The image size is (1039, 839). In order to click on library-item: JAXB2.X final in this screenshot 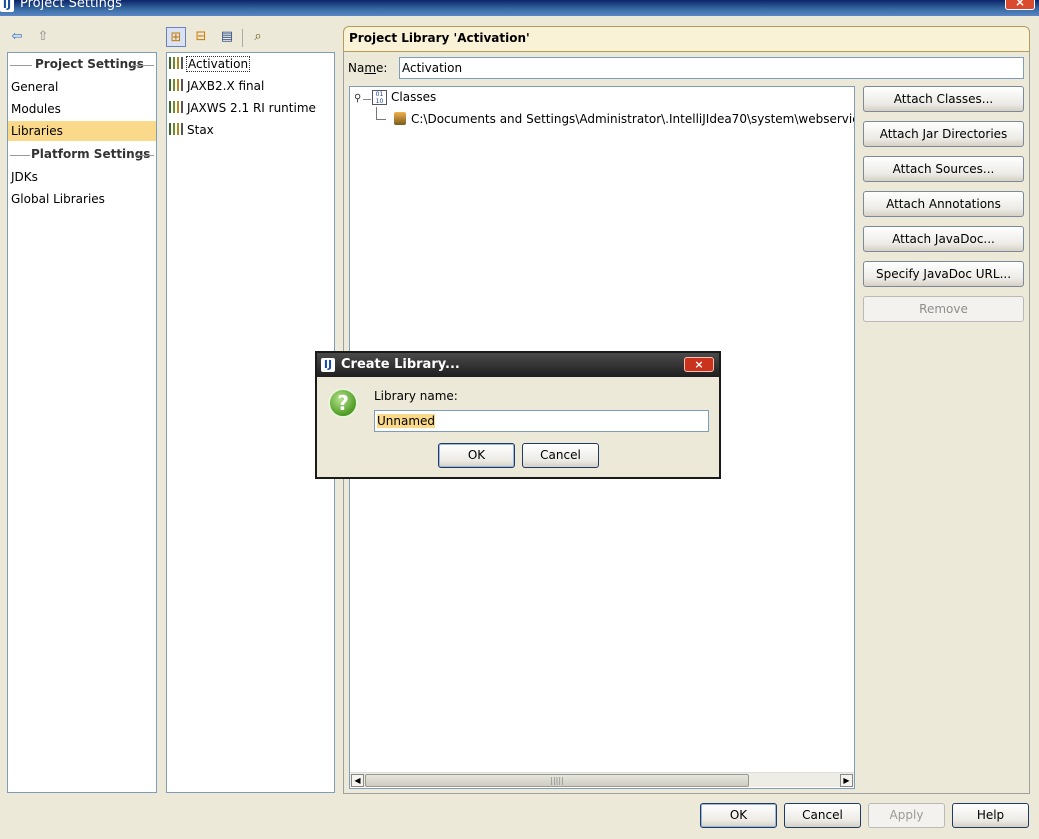, I will do `click(217, 86)`.